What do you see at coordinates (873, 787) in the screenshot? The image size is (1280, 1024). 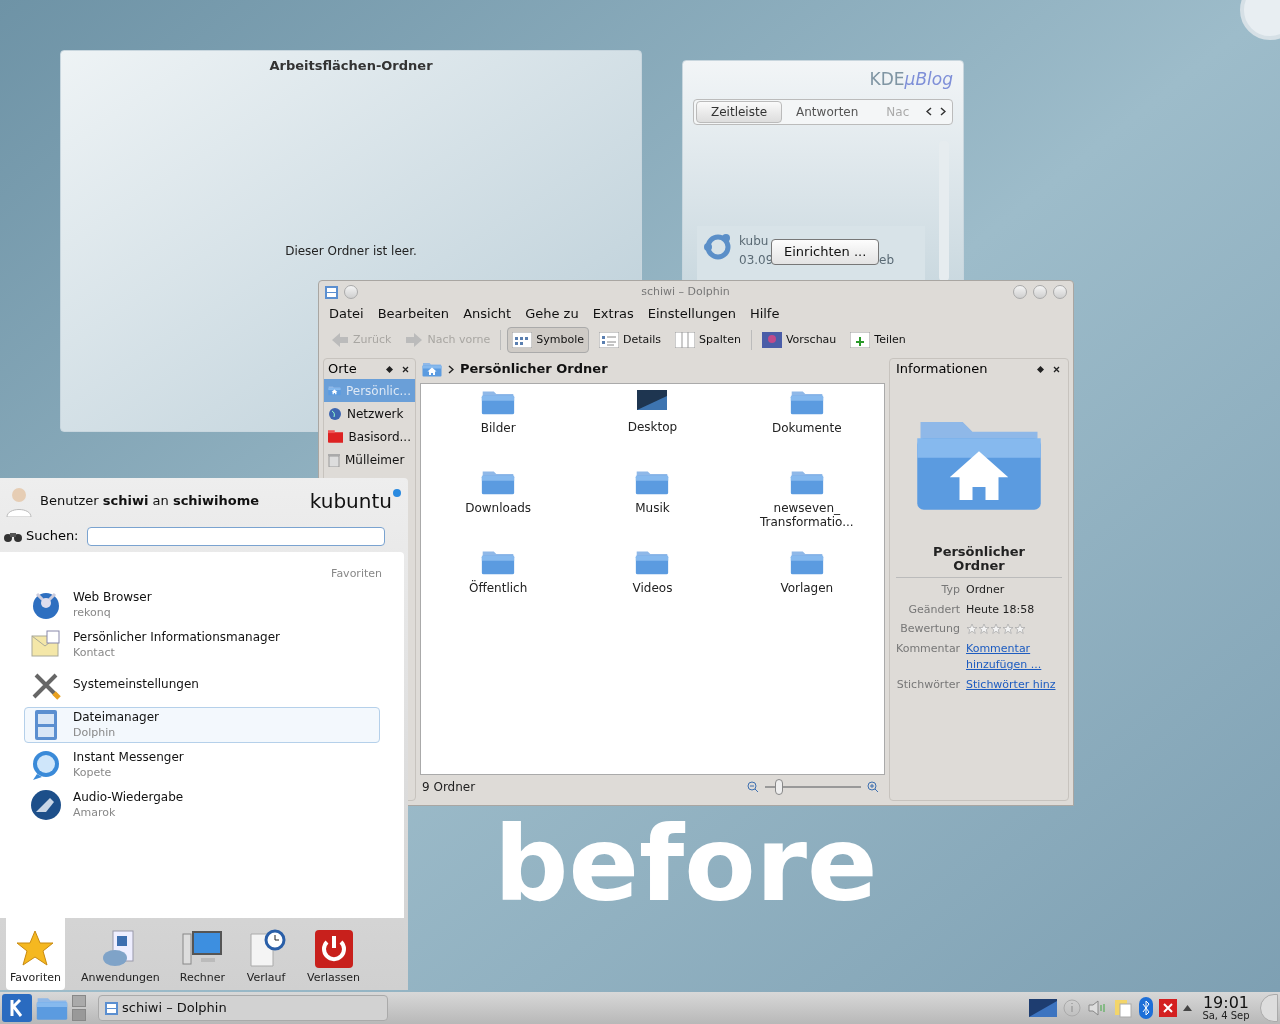 I see `zoom-in-icon` at bounding box center [873, 787].